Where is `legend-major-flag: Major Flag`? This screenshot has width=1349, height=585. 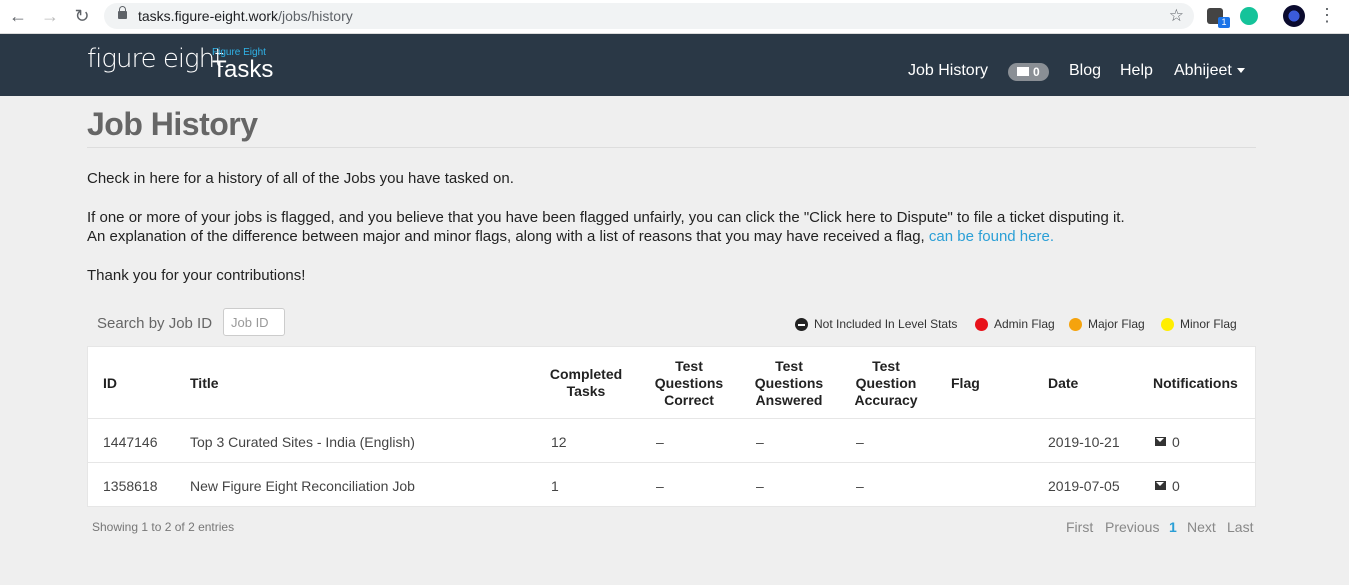
legend-major-flag: Major Flag is located at coordinates (1116, 324).